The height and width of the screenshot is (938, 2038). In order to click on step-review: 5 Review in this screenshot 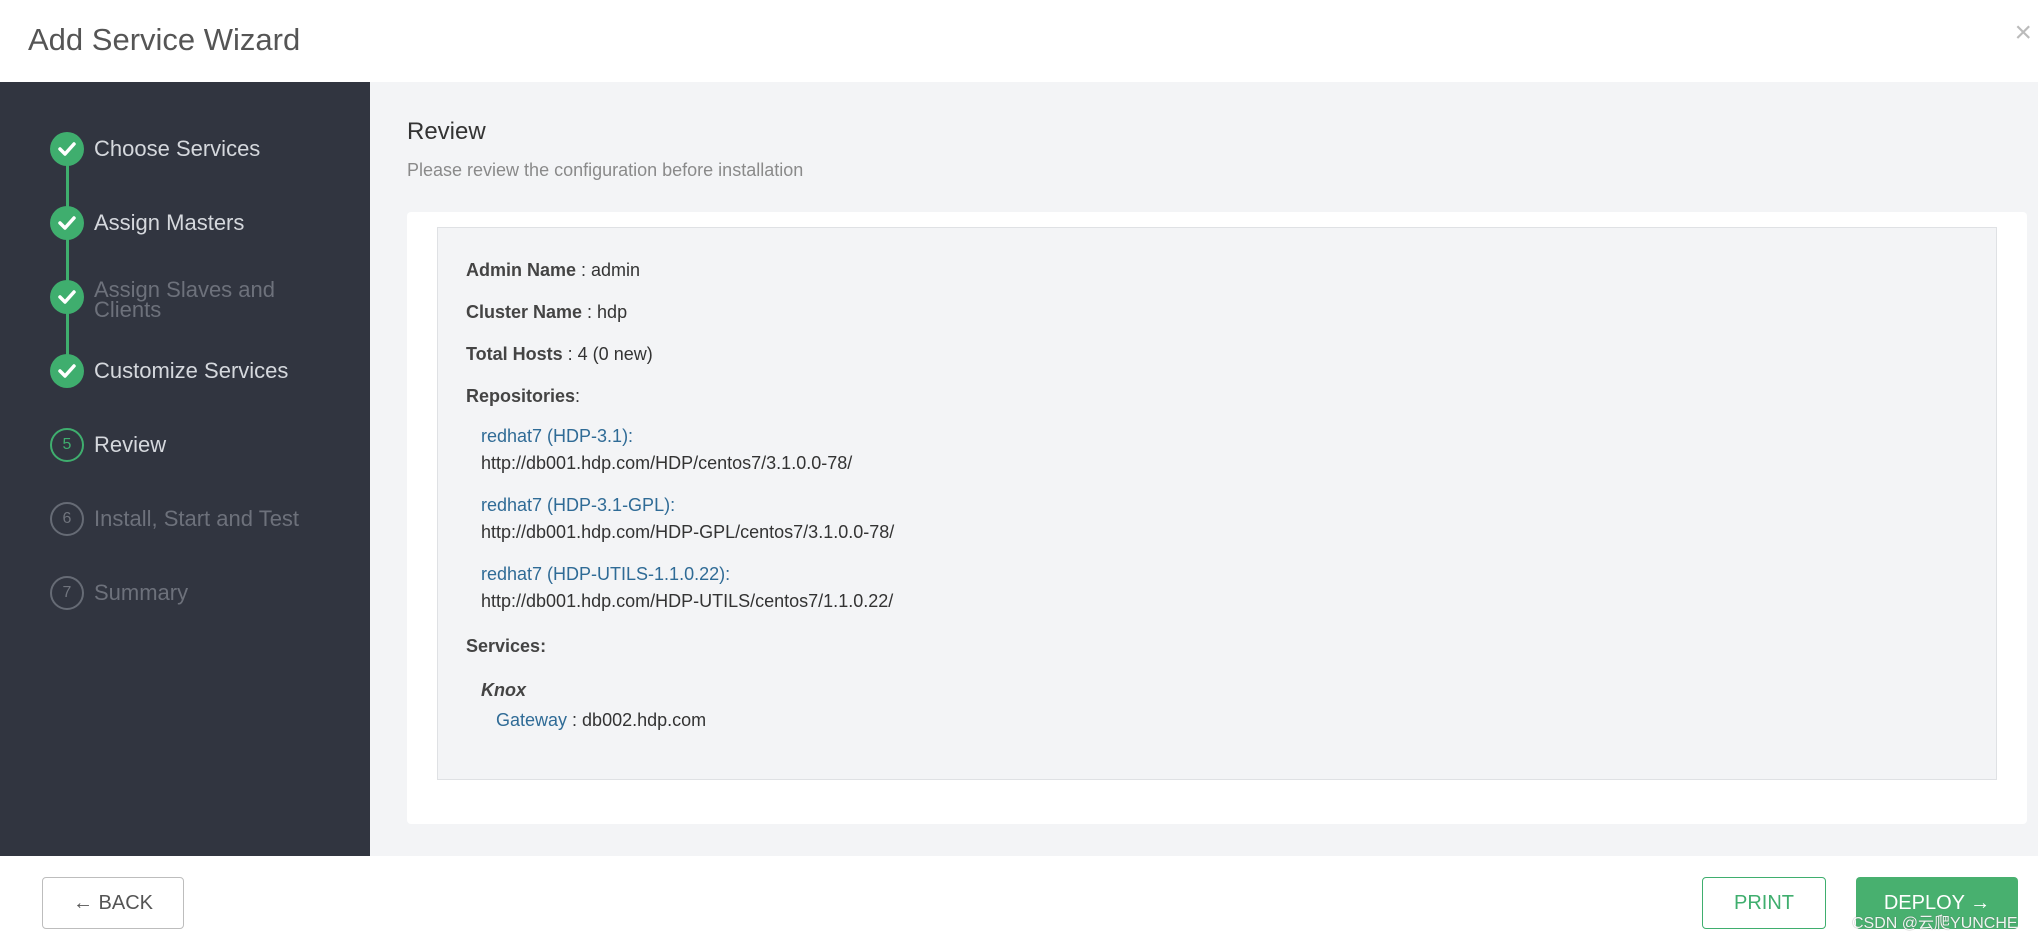, I will do `click(177, 445)`.